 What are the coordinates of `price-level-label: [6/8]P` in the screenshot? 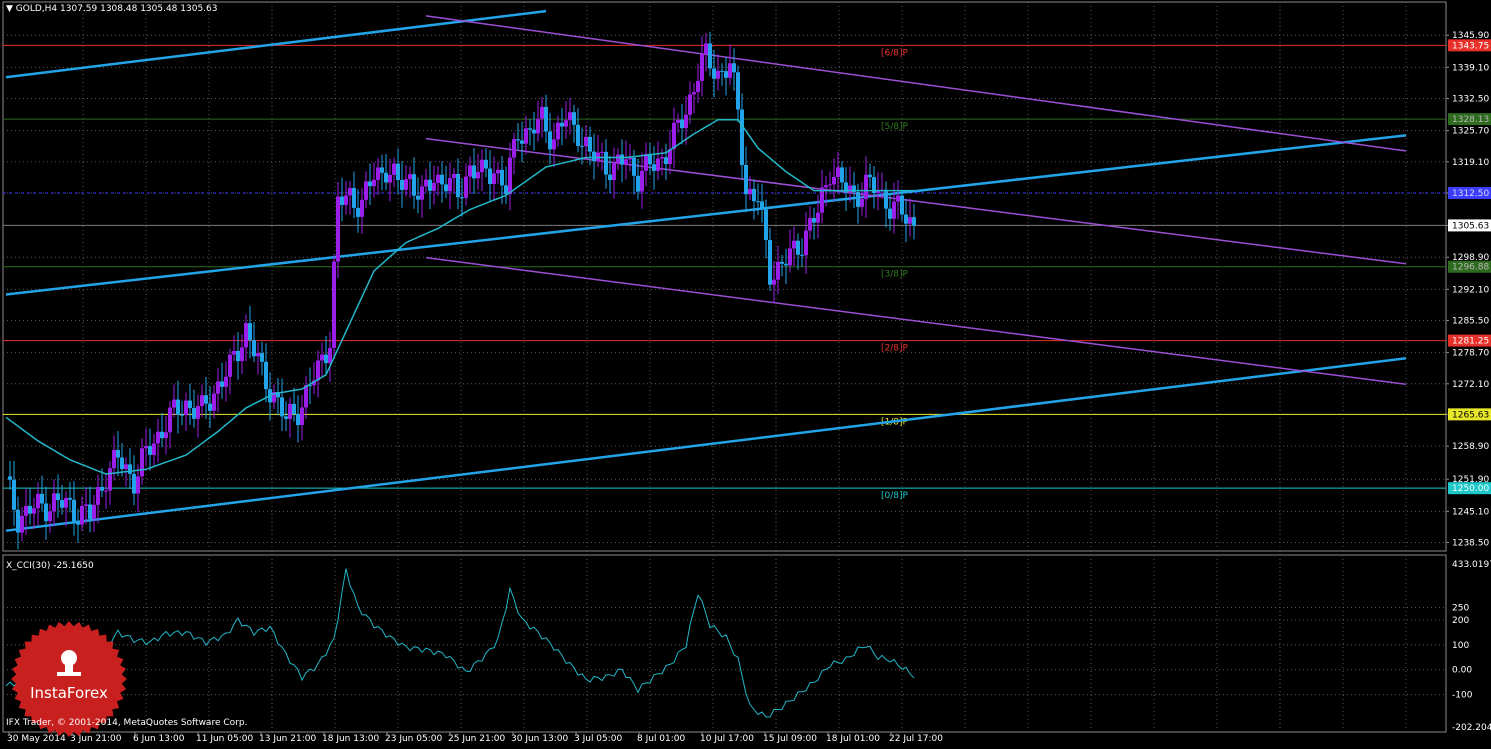 It's located at (895, 53).